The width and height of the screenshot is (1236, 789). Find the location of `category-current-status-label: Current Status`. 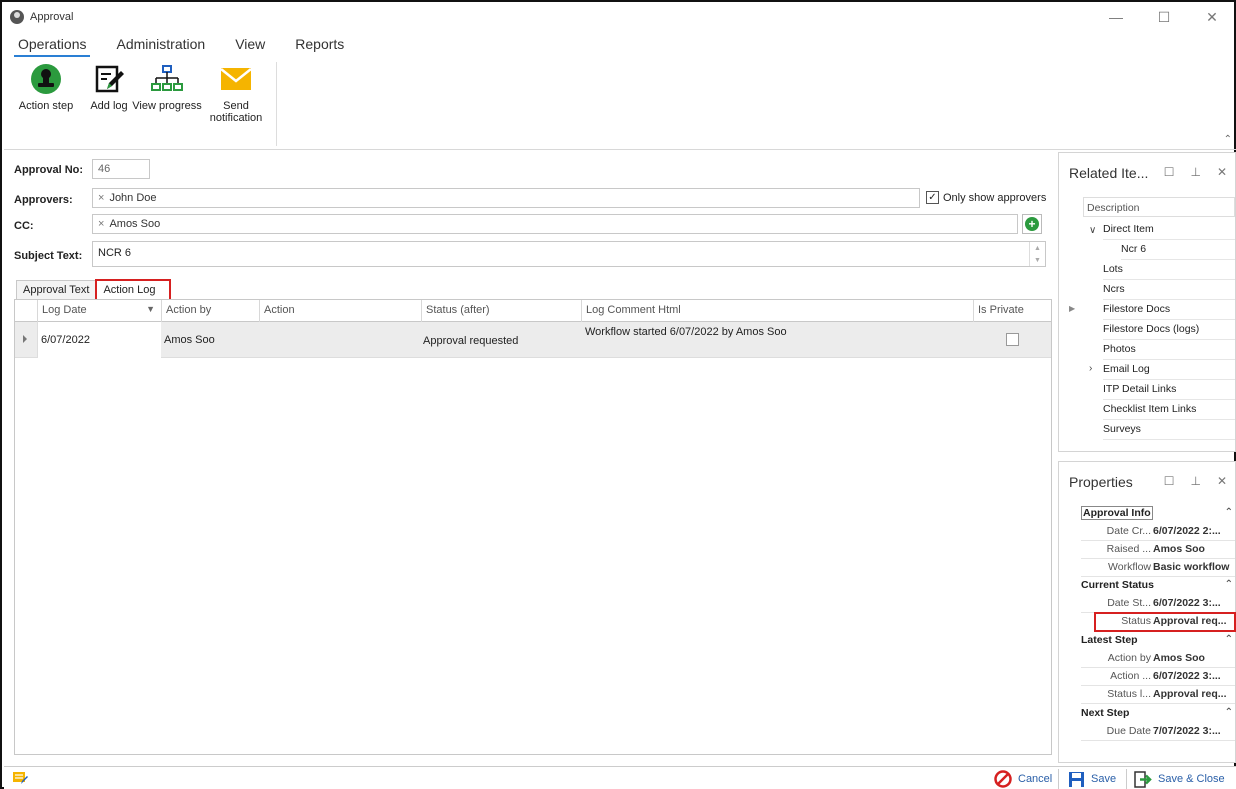

category-current-status-label: Current Status is located at coordinates (1117, 585).